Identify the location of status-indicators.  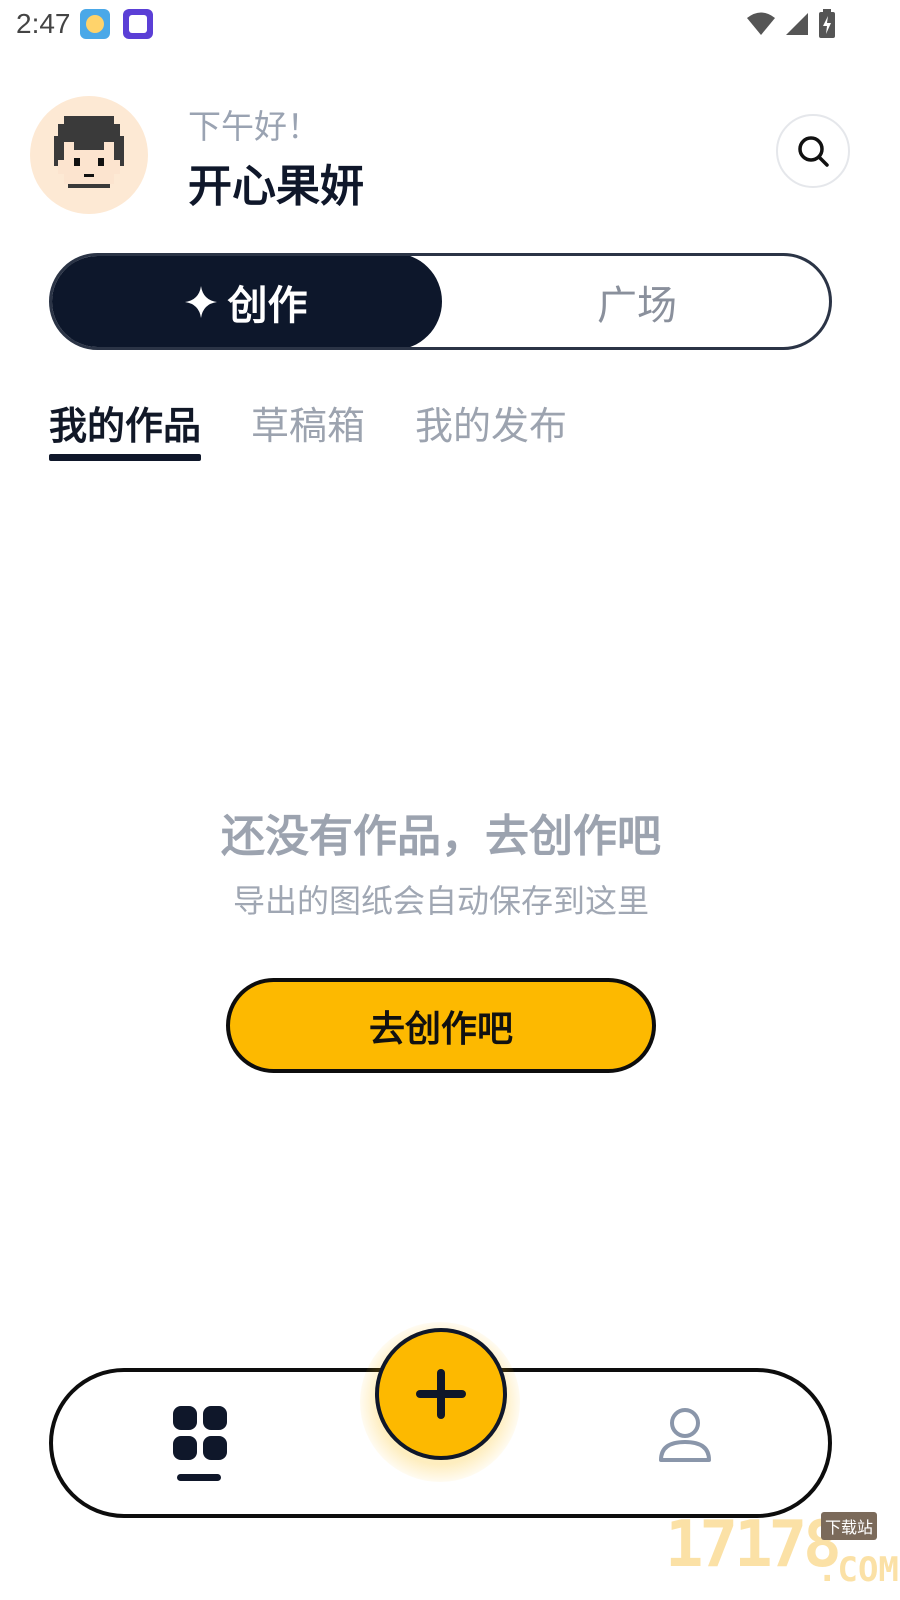
(791, 24).